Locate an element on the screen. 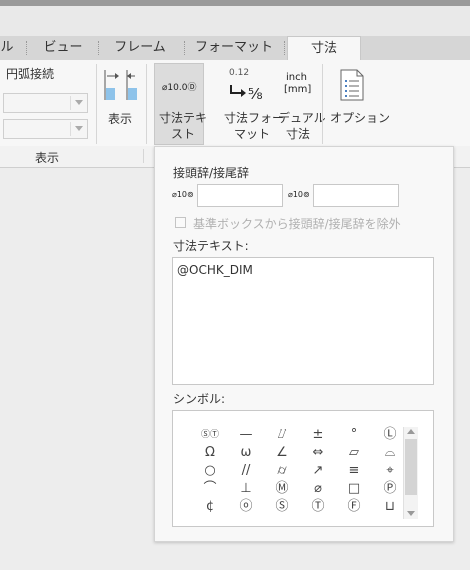  dual-dim-icon-bottom: [mm] is located at coordinates (298, 89).